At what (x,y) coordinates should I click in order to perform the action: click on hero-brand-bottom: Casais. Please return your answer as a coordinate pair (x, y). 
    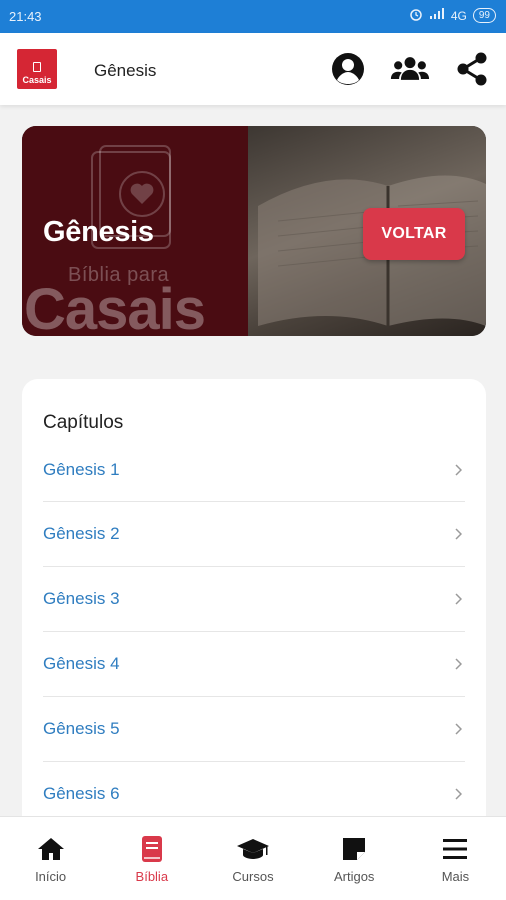
    Looking at the image, I should click on (115, 306).